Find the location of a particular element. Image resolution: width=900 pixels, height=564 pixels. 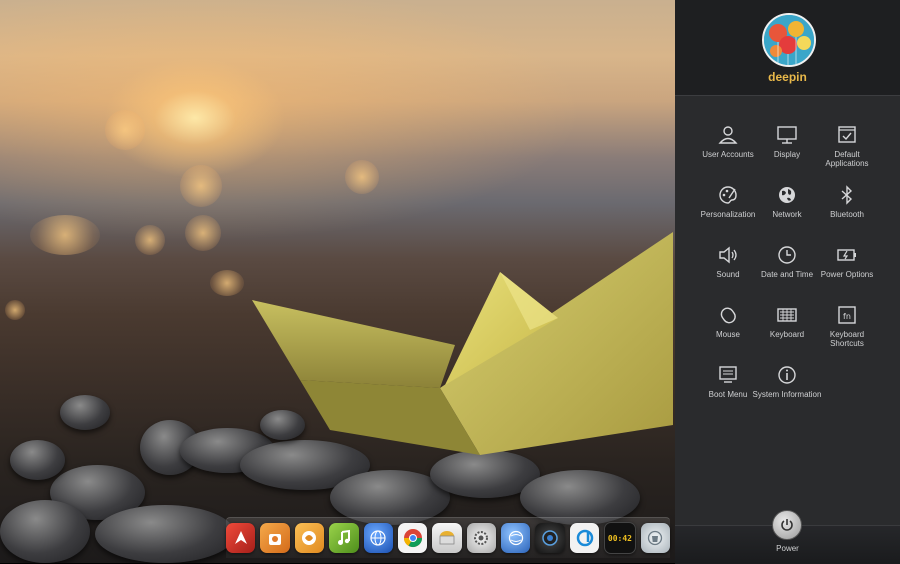

power-button is located at coordinates (787, 525).